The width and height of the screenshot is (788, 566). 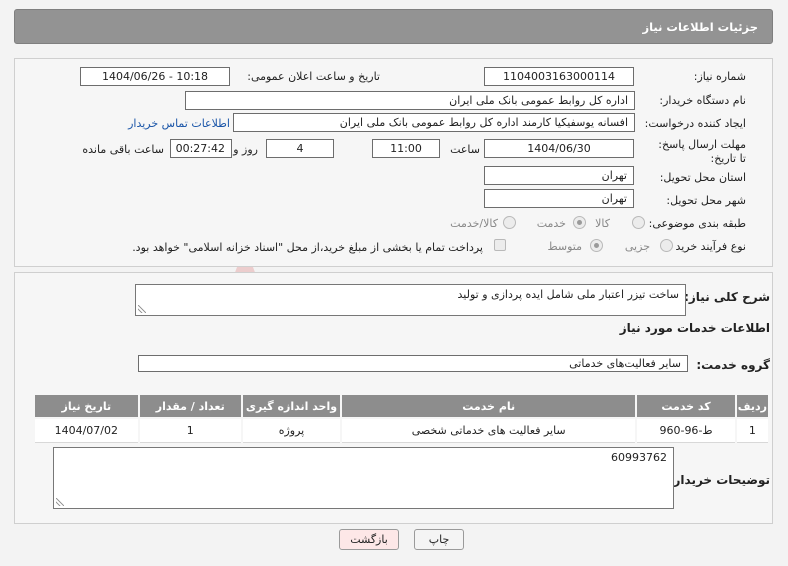 What do you see at coordinates (752, 406) in the screenshot?
I see `col-row-number: ردیف` at bounding box center [752, 406].